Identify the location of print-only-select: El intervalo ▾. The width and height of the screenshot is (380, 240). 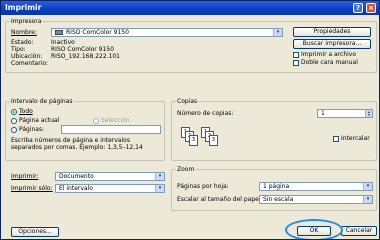
(110, 188).